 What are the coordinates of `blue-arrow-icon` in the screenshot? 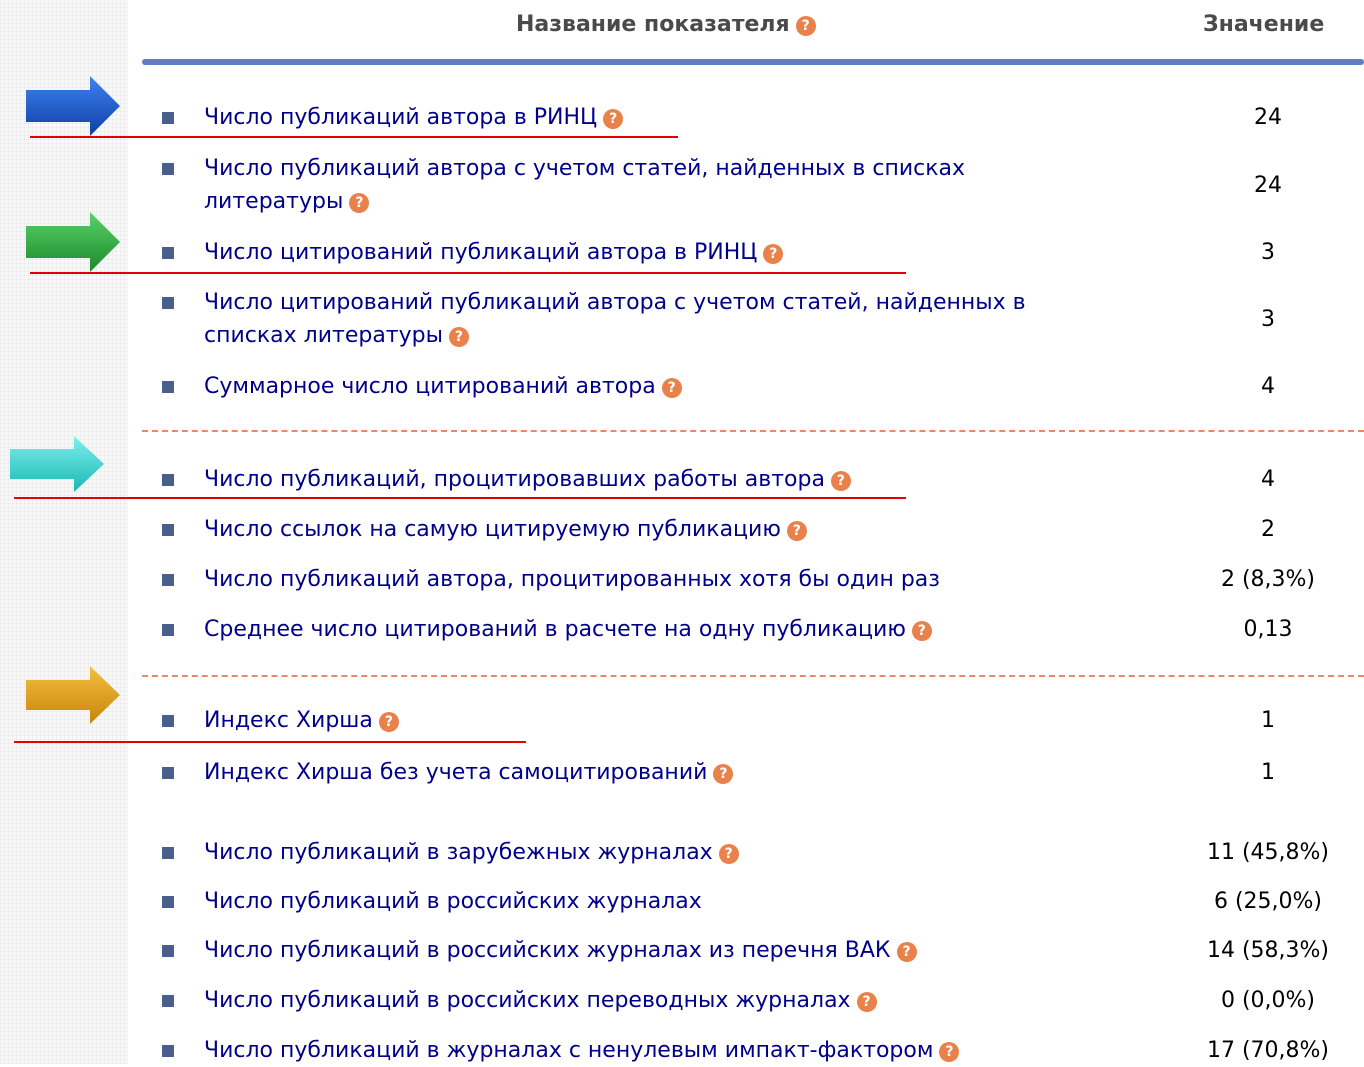 It's located at (73, 106).